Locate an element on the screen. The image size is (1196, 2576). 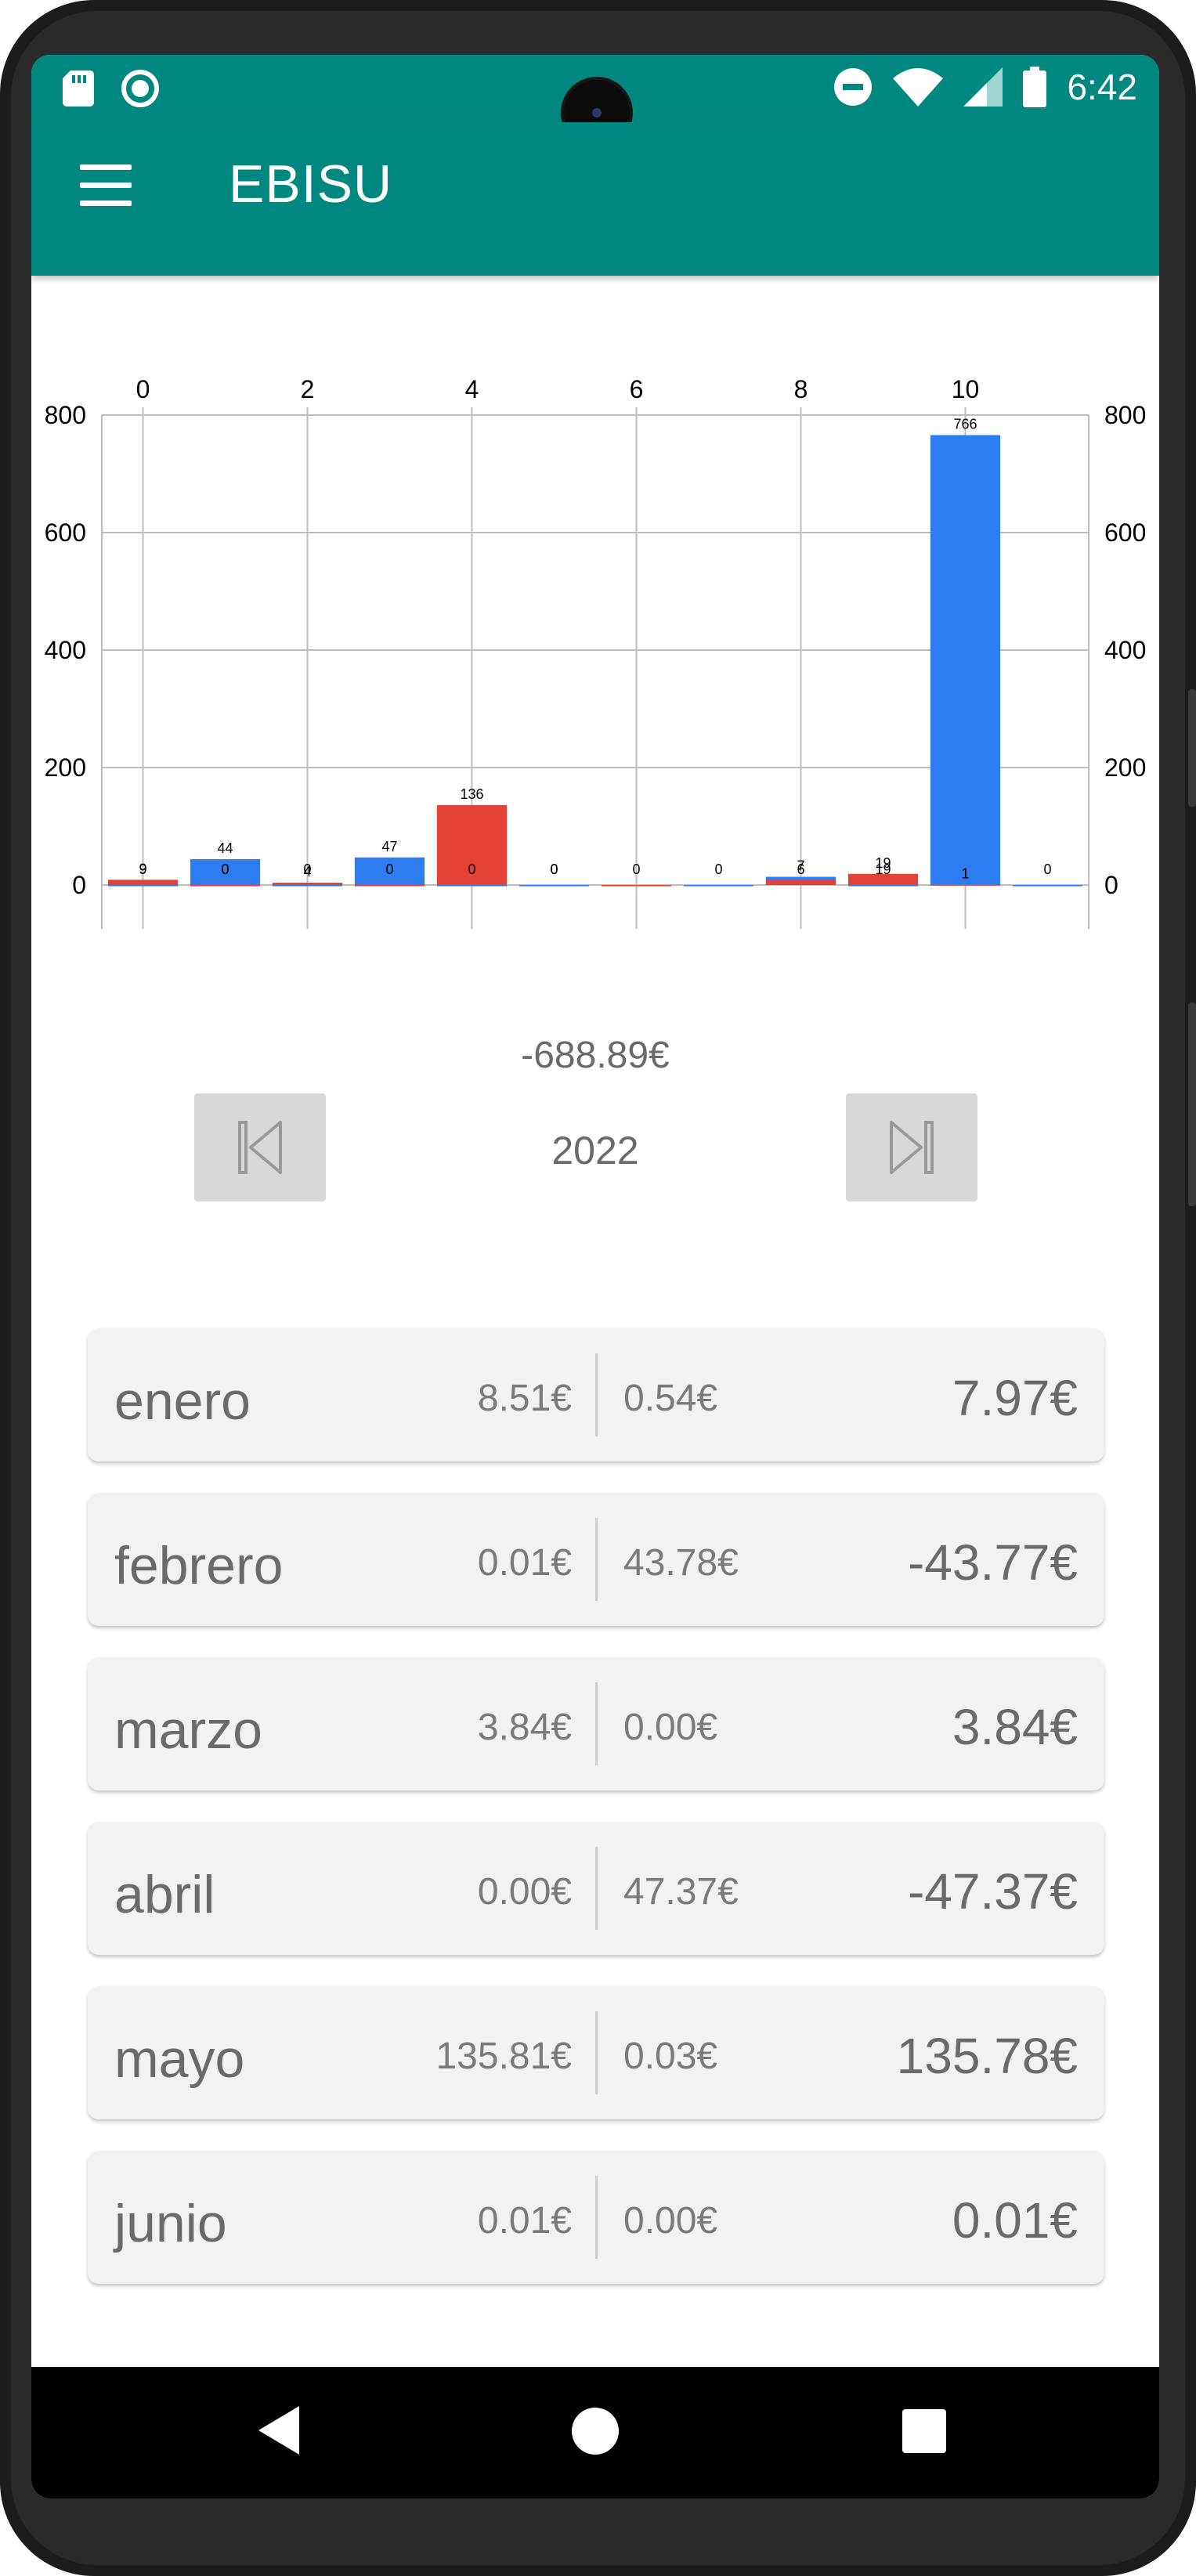
recents-icon is located at coordinates (924, 2431).